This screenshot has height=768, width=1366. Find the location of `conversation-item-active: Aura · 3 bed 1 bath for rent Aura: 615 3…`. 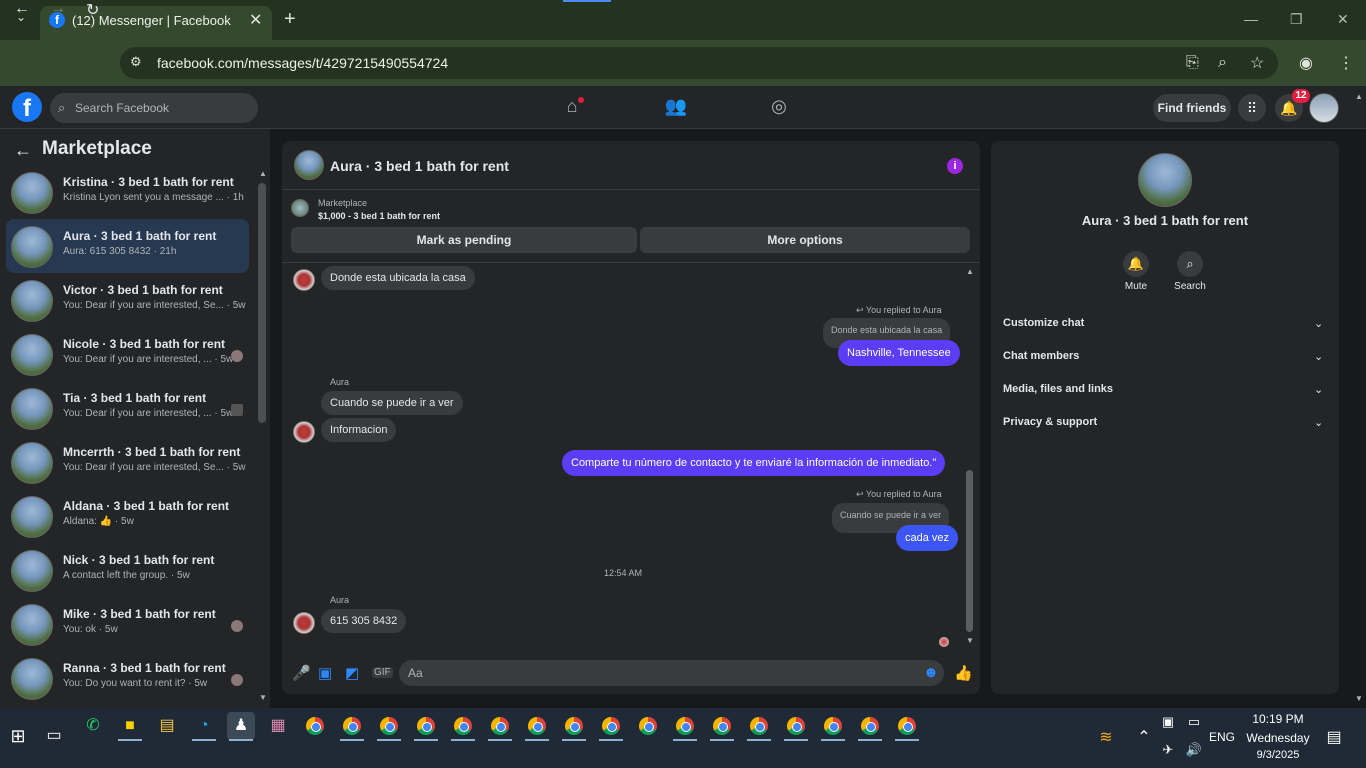

conversation-item-active: Aura · 3 bed 1 bath for rent Aura: 615 3… is located at coordinates (127, 246).